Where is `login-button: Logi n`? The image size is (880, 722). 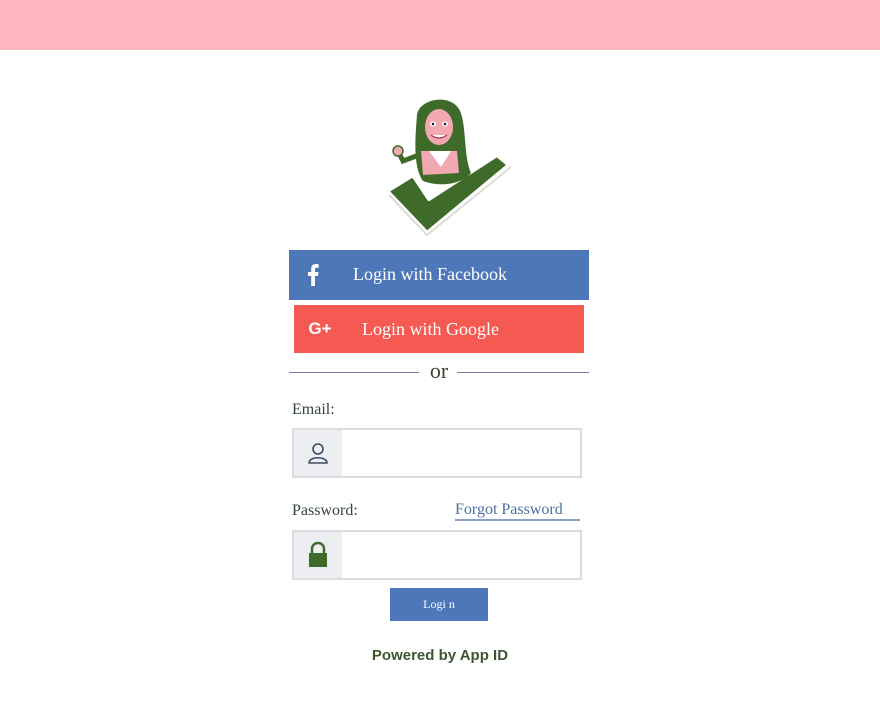
login-button: Logi n is located at coordinates (439, 604).